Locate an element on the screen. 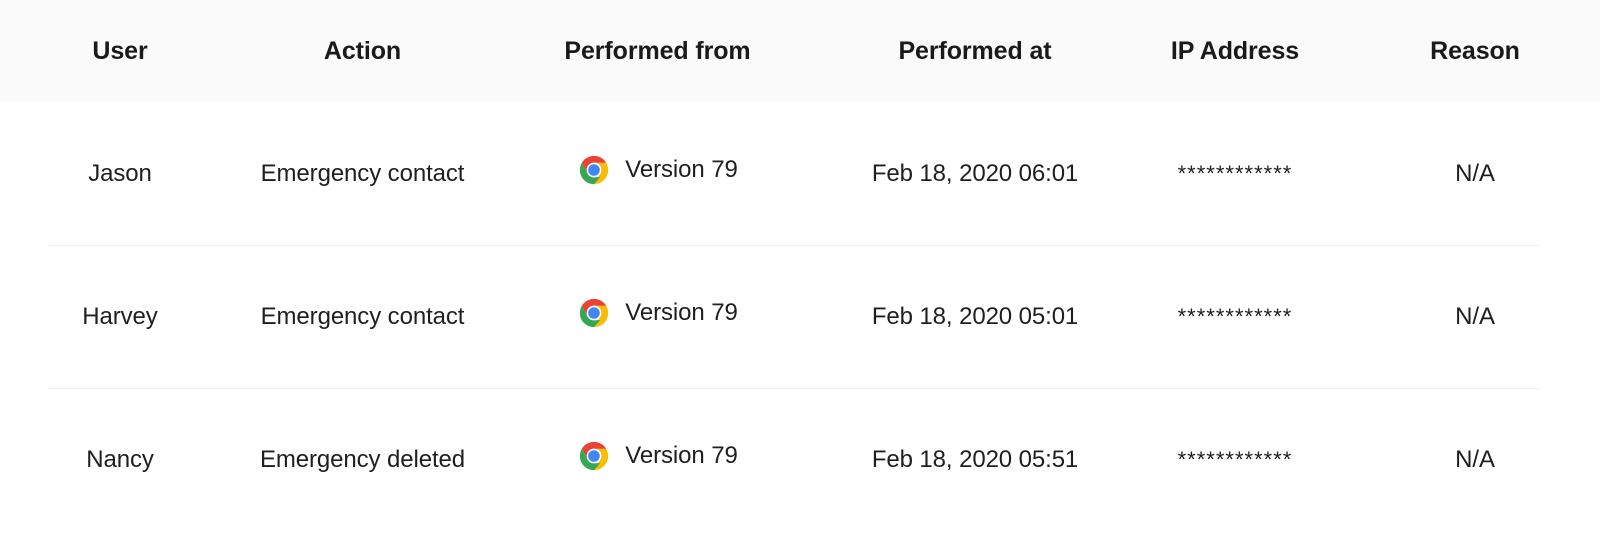 The width and height of the screenshot is (1600, 557). column-header-performed-at: Performed at is located at coordinates (975, 51).